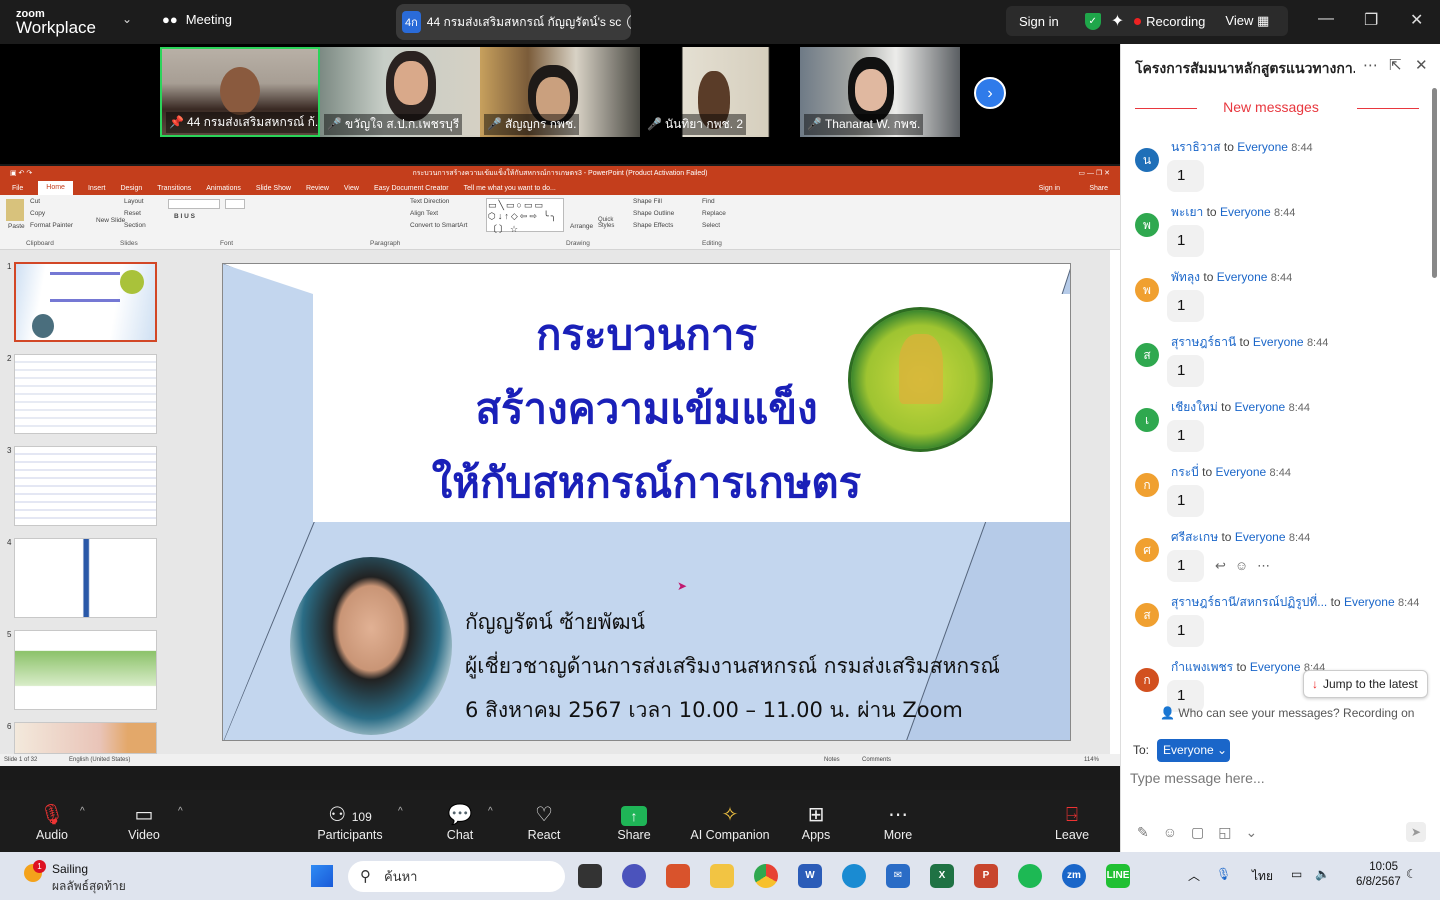  Describe the element at coordinates (766, 876) in the screenshot. I see `chrome-icon` at that location.